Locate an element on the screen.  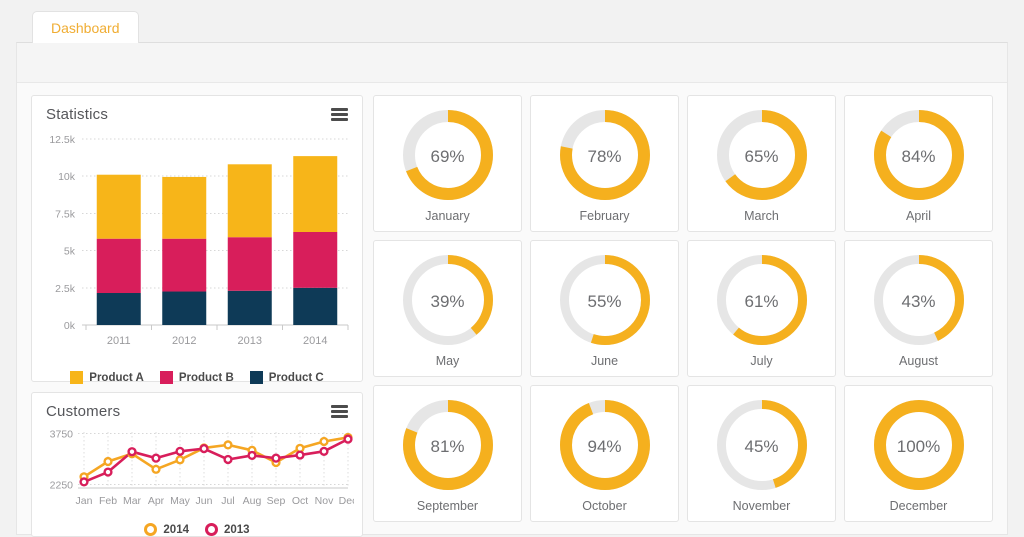
donut-chart: 81% is located at coordinates (448, 447).